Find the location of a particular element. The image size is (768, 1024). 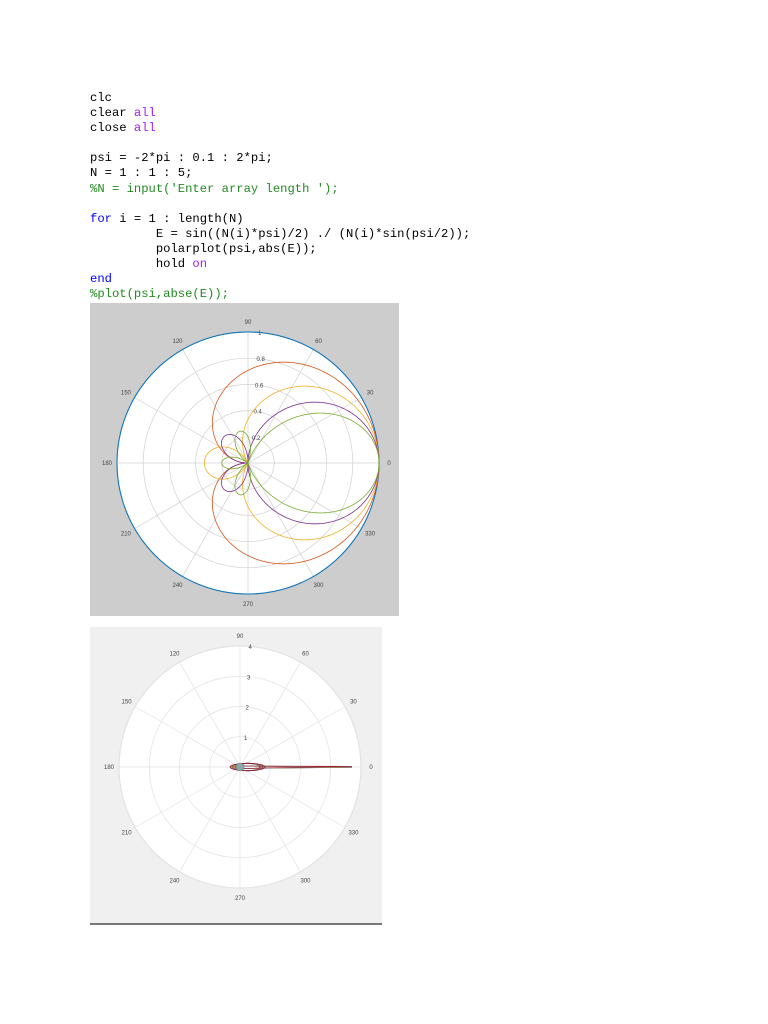

code-text: hold is located at coordinates (141, 264).